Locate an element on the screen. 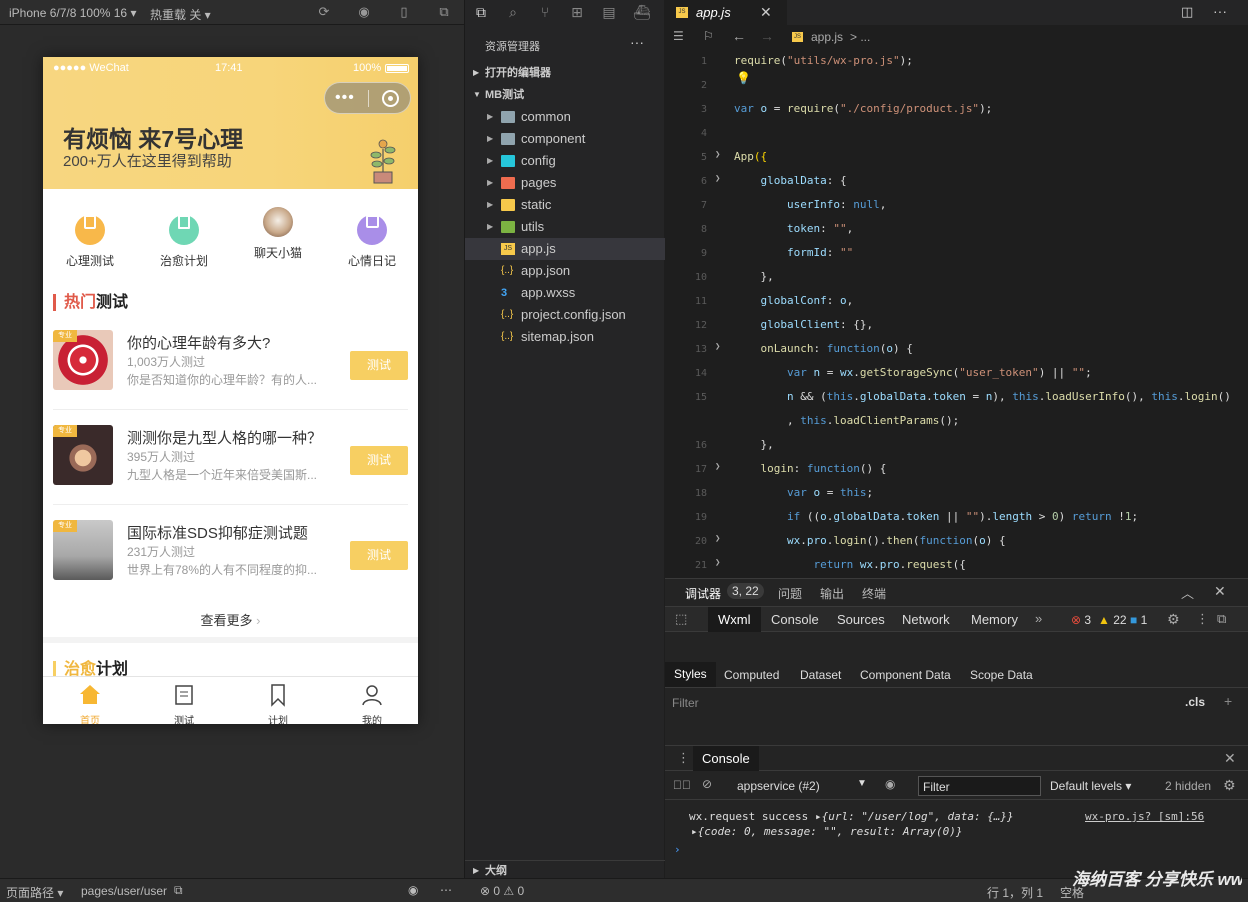 The width and height of the screenshot is (1248, 902). tab-home: 首页 is located at coordinates (90, 700).